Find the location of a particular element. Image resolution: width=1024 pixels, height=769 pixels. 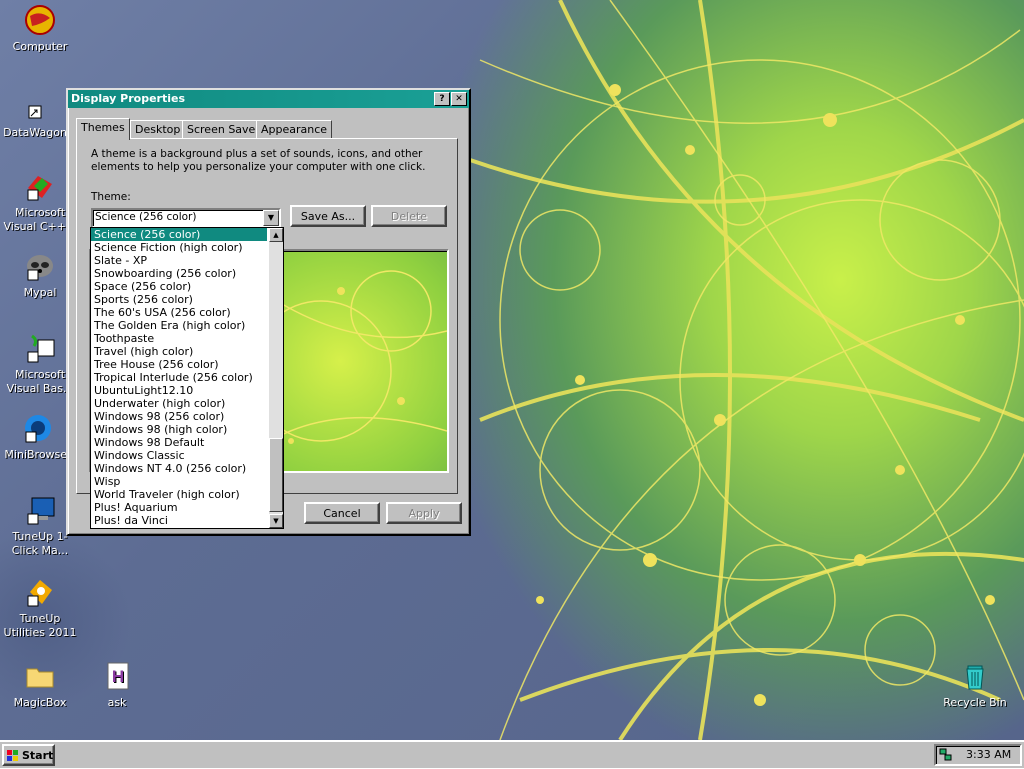

theme-option: Tree House (256 color) is located at coordinates (179, 364).